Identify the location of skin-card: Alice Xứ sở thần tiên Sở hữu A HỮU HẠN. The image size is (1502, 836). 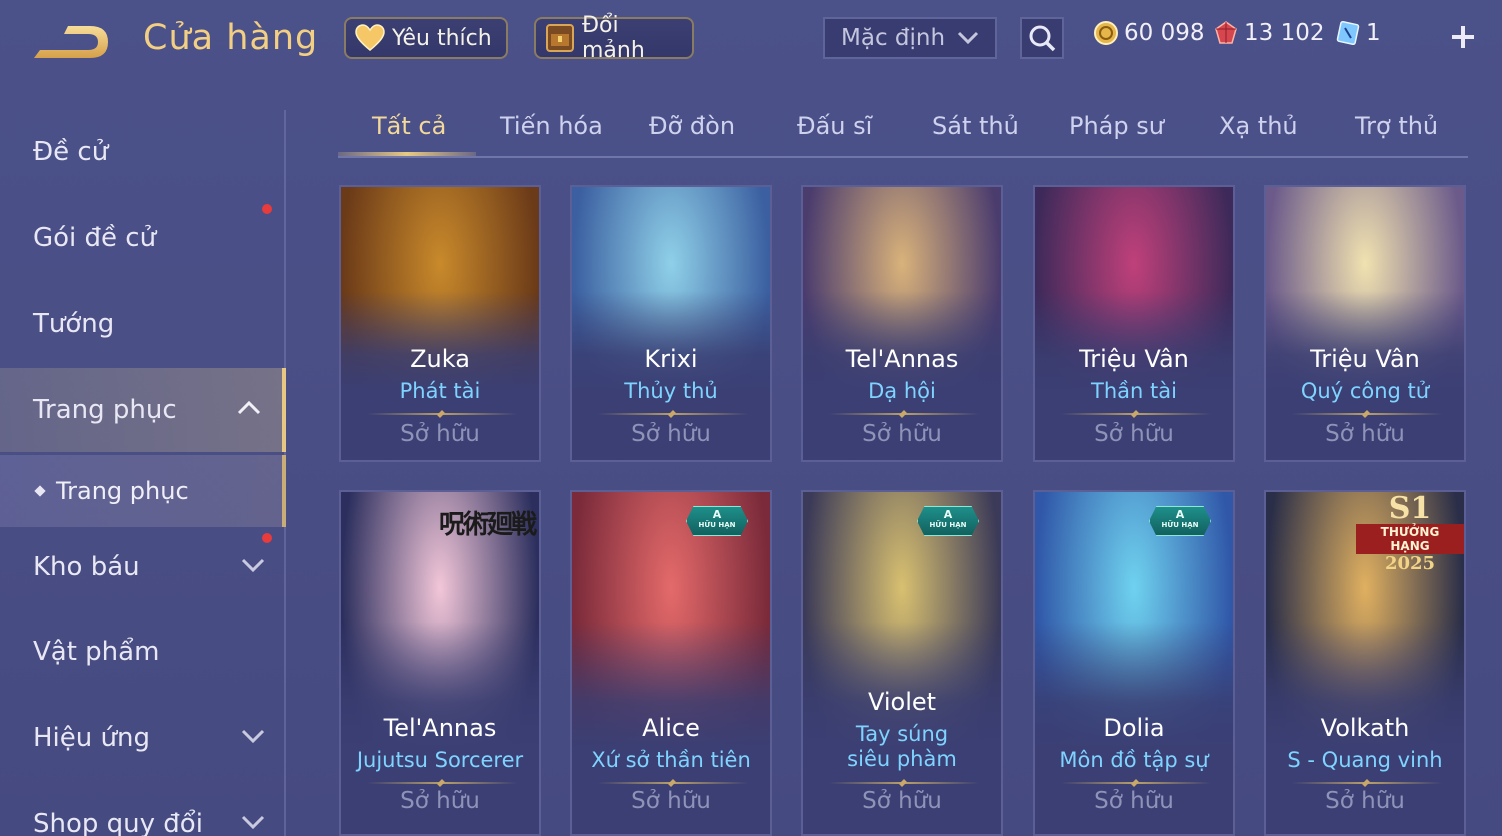
(671, 663).